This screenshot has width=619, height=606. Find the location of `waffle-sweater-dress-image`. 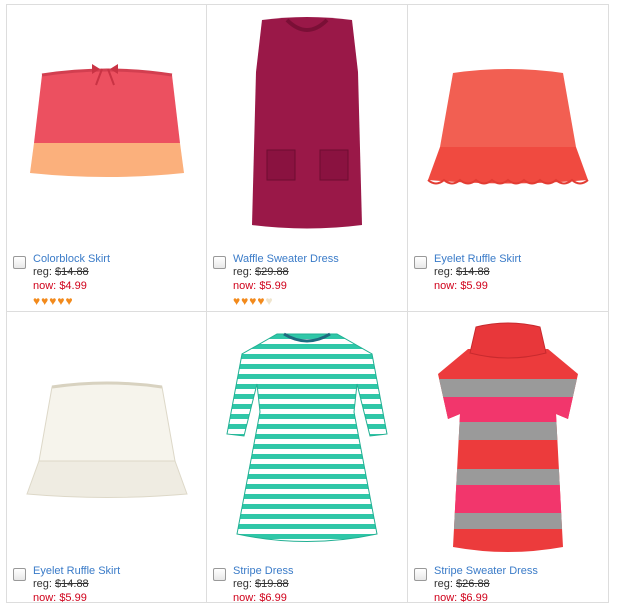

waffle-sweater-dress-image is located at coordinates (307, 123).